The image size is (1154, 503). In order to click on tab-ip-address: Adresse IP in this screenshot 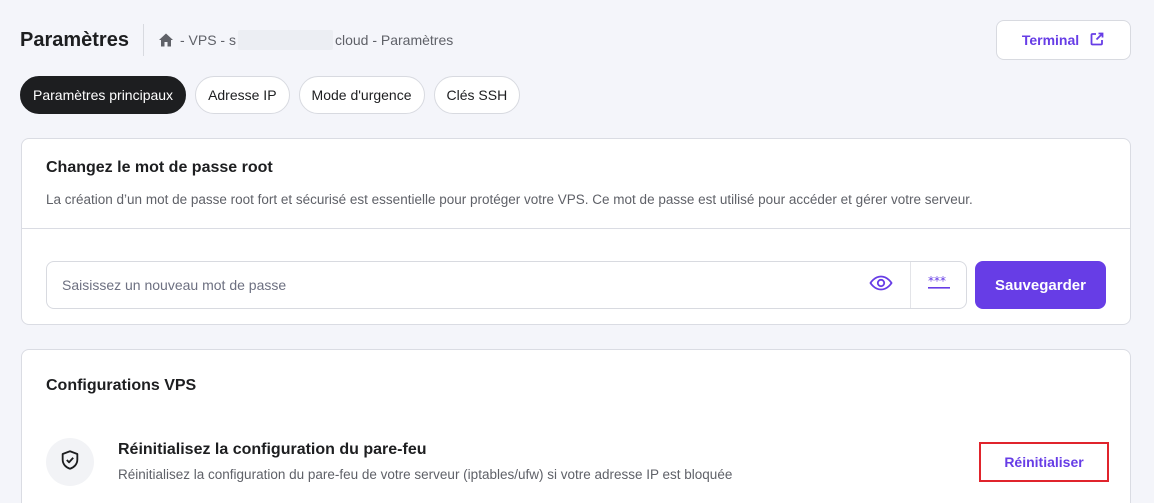, I will do `click(242, 95)`.